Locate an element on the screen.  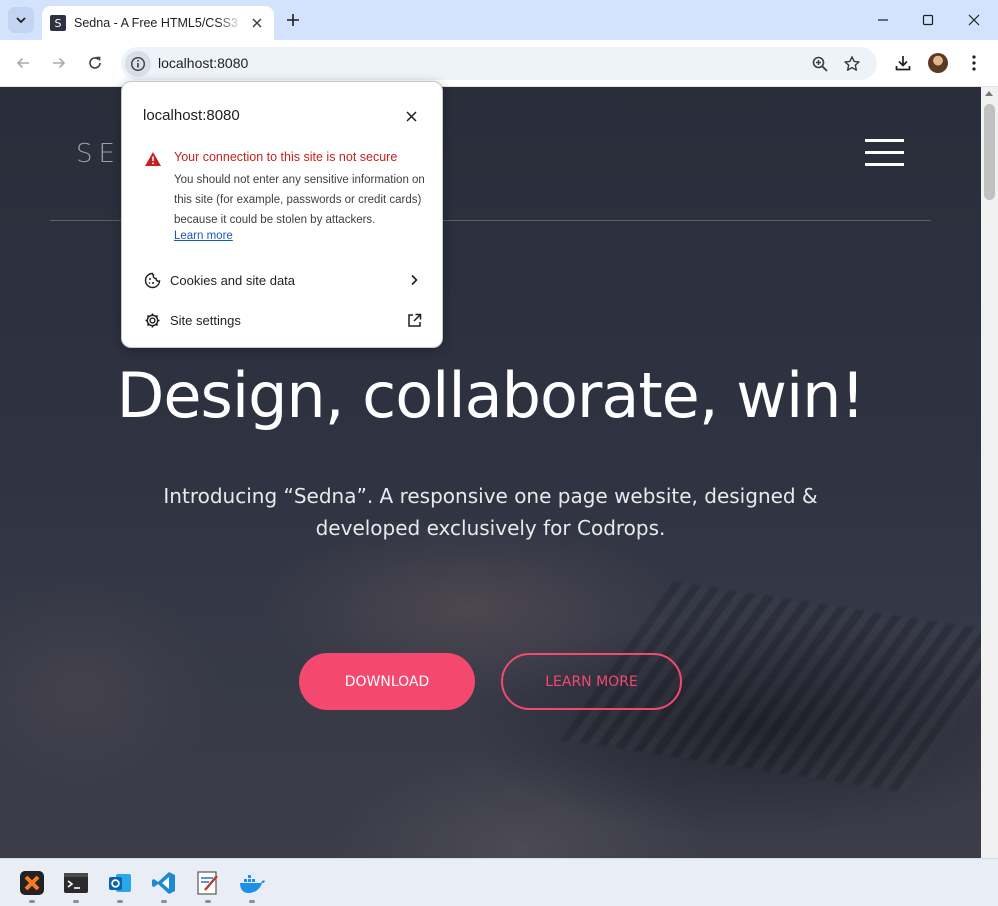
cookies-row: Cookies and site data is located at coordinates (282, 280).